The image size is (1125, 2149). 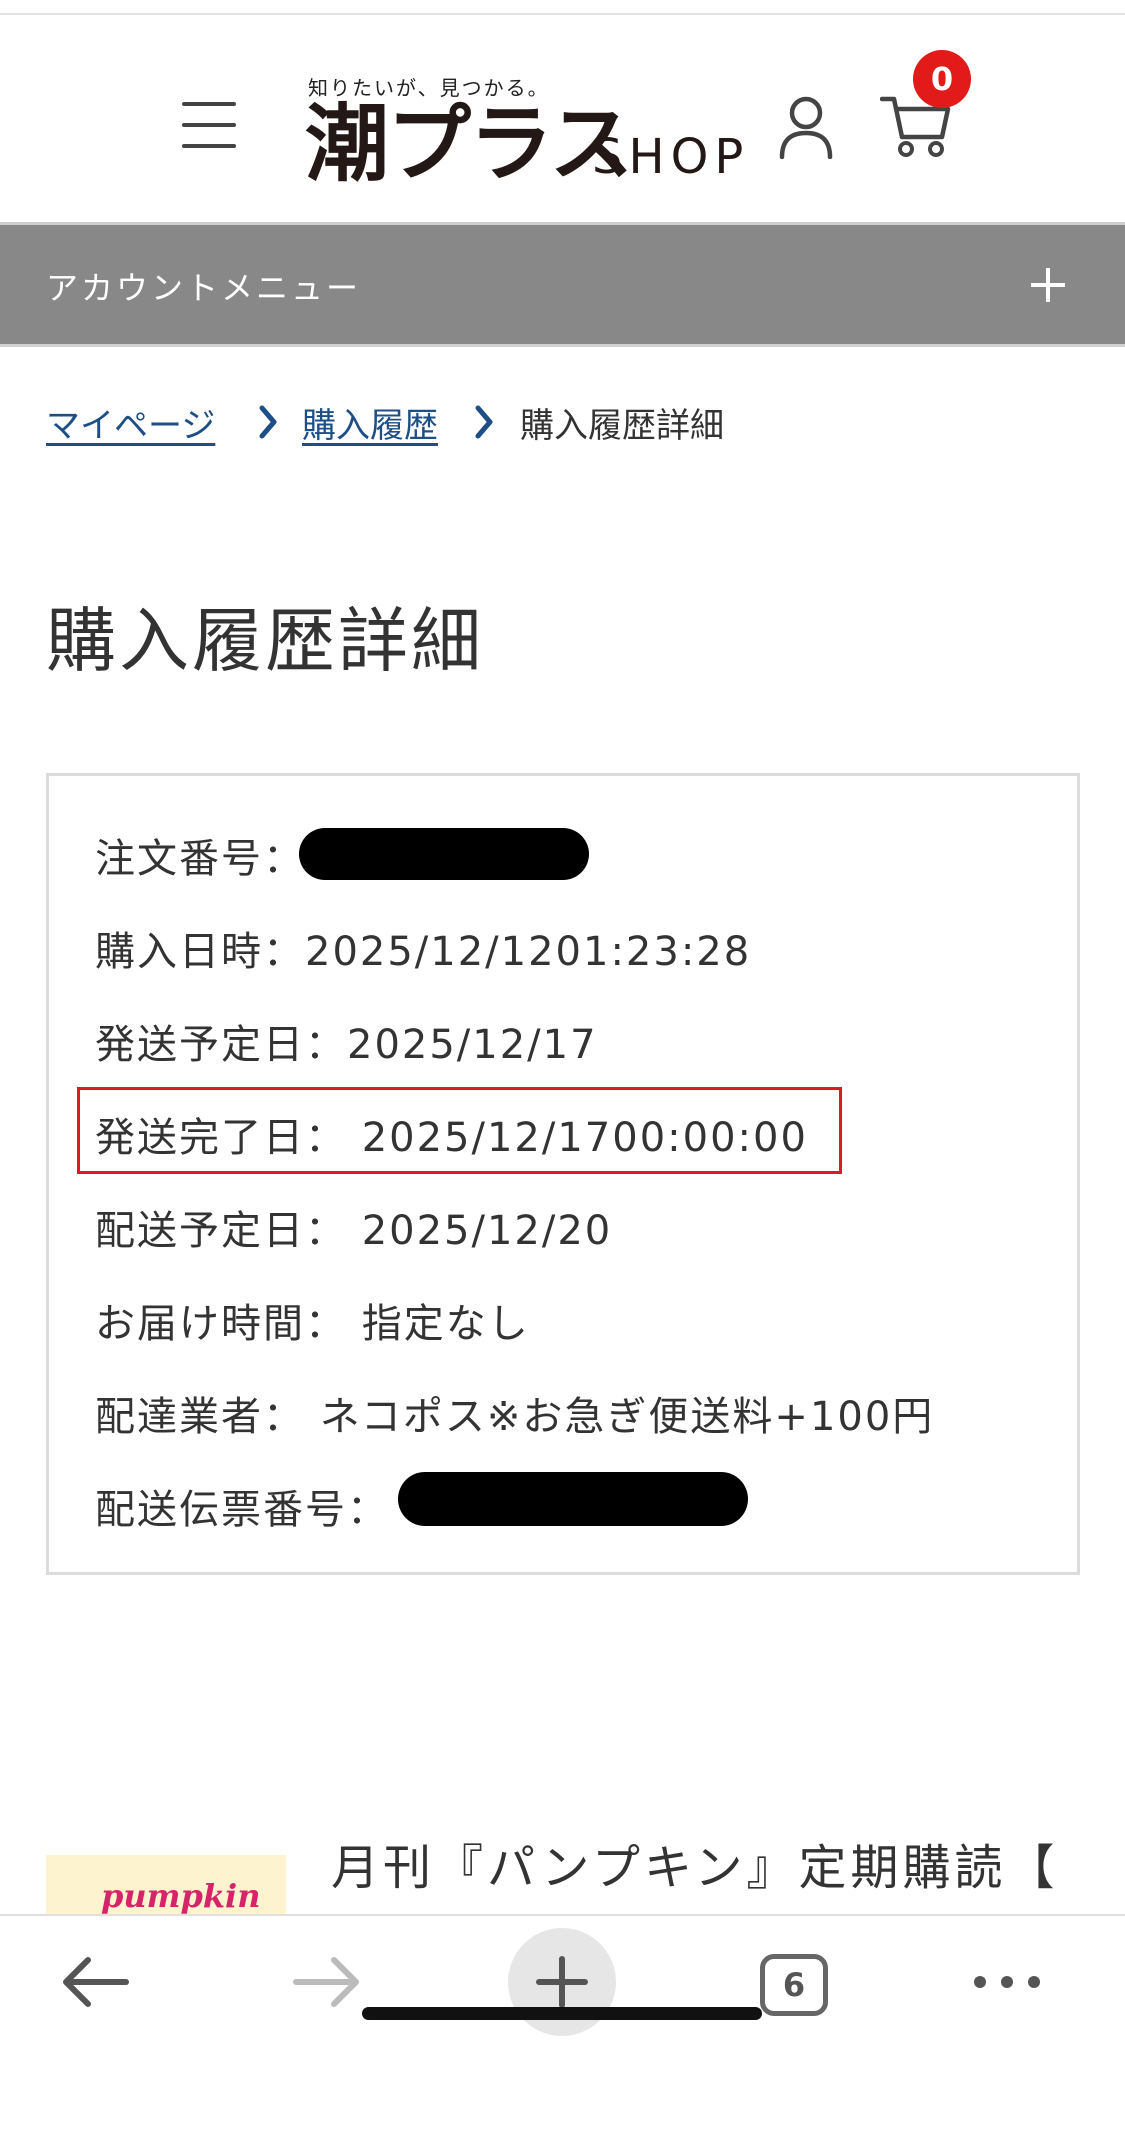 What do you see at coordinates (327, 1982) in the screenshot?
I see `forward-arrow-icon` at bounding box center [327, 1982].